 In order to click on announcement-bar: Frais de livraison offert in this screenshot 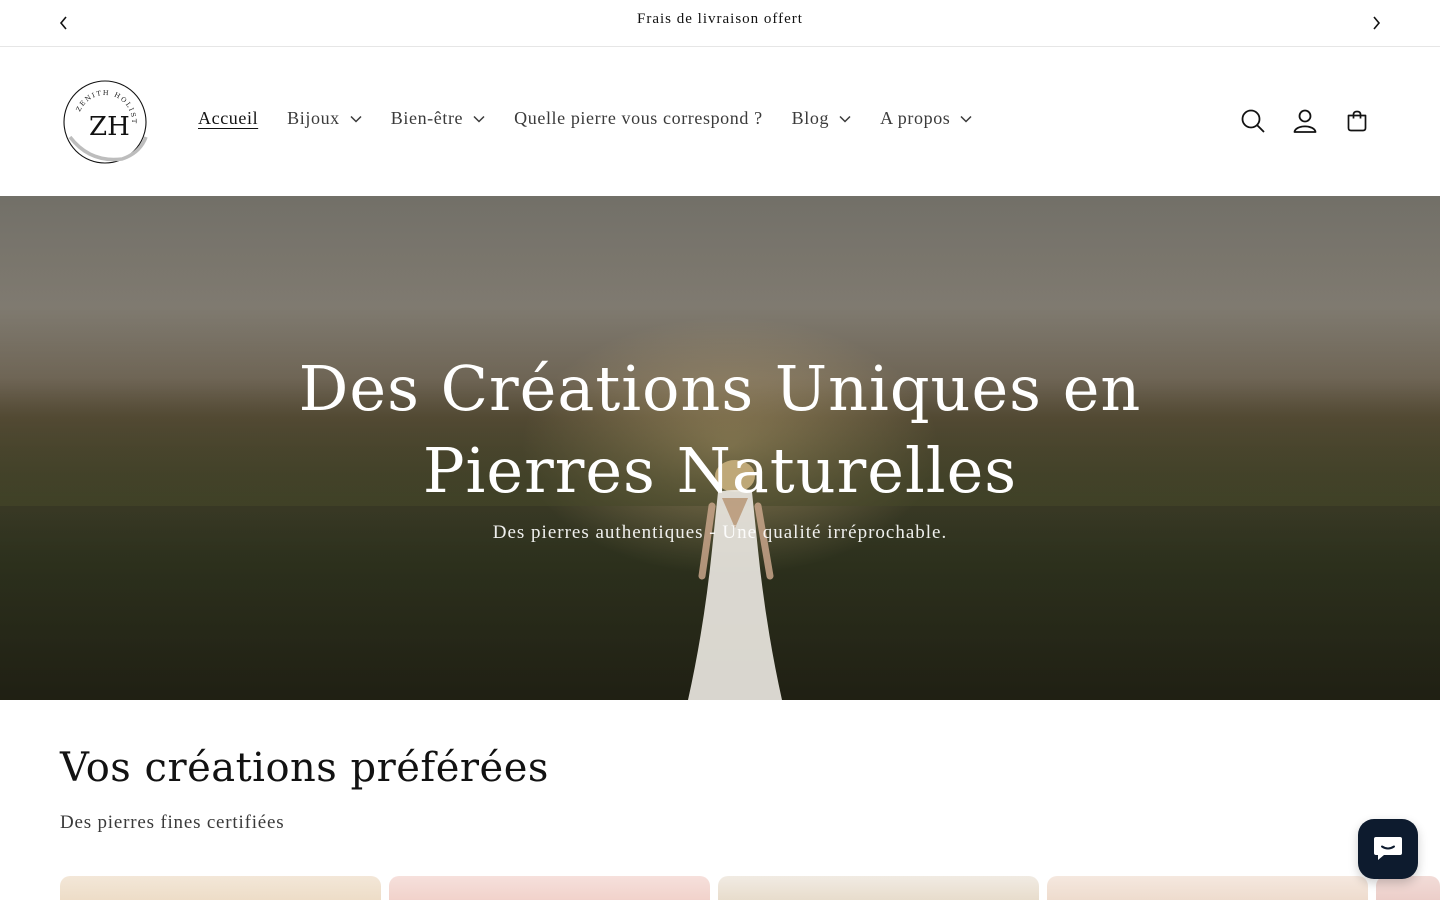, I will do `click(720, 23)`.